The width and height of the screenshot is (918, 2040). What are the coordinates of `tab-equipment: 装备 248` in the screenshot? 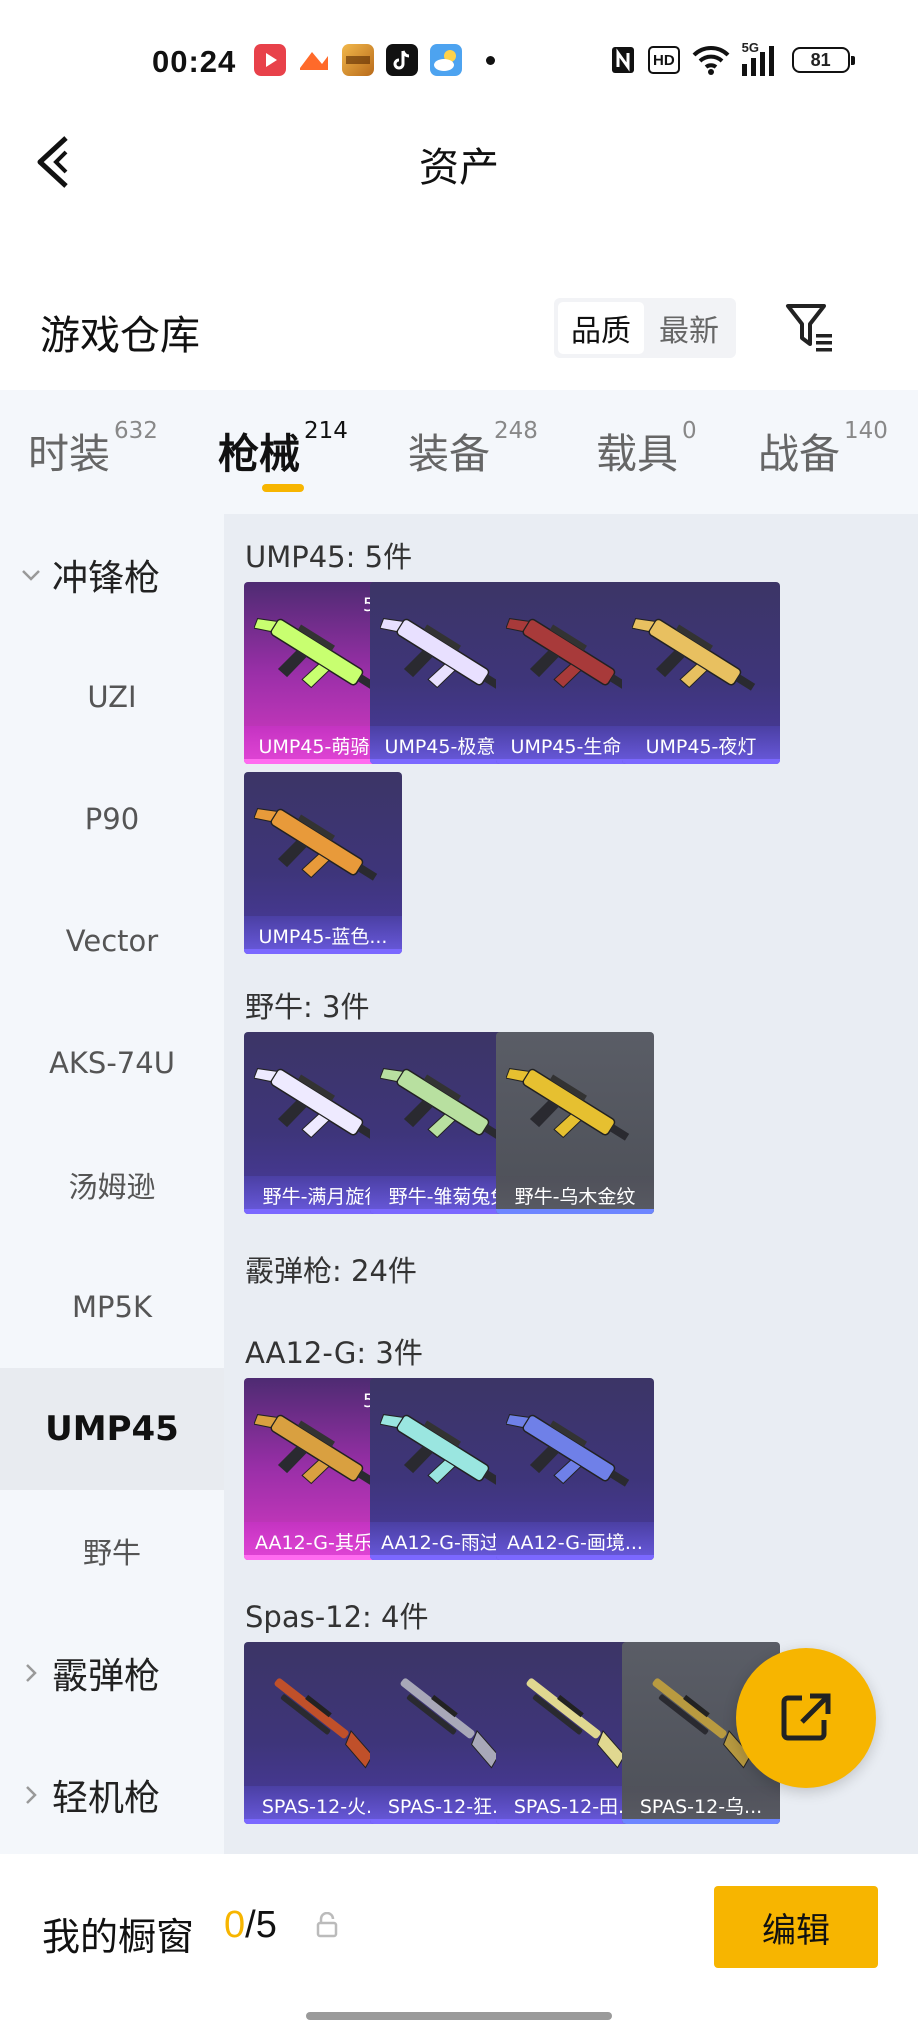 It's located at (473, 449).